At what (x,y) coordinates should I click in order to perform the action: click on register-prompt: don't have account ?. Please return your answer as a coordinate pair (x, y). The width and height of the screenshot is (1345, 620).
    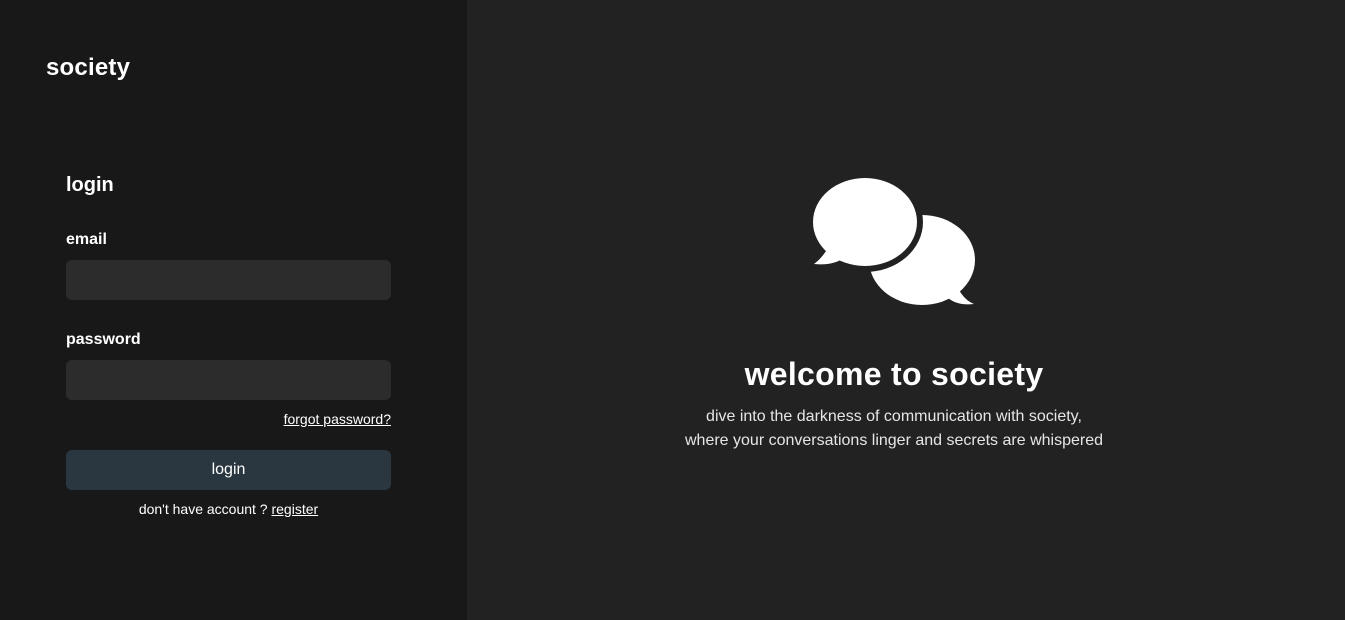
    Looking at the image, I should click on (203, 509).